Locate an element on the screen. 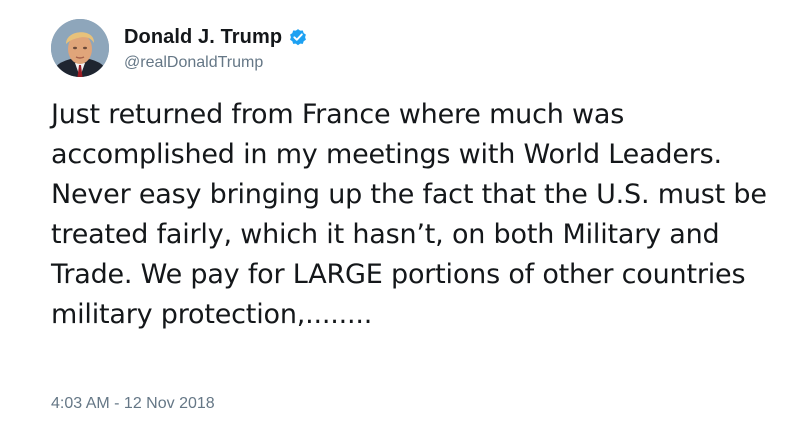  user-handle: @realDonaldTrump is located at coordinates (216, 63).